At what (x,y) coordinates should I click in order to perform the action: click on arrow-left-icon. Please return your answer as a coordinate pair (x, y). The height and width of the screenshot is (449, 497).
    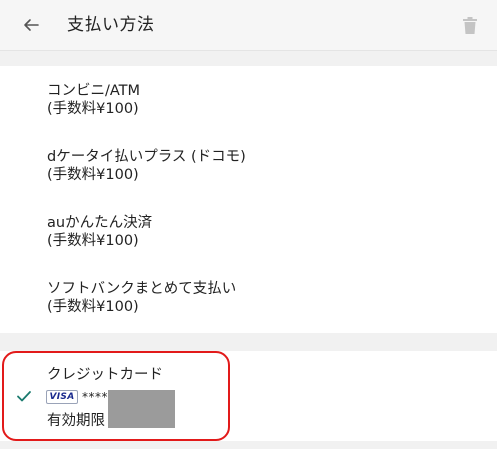
    Looking at the image, I should click on (31, 25).